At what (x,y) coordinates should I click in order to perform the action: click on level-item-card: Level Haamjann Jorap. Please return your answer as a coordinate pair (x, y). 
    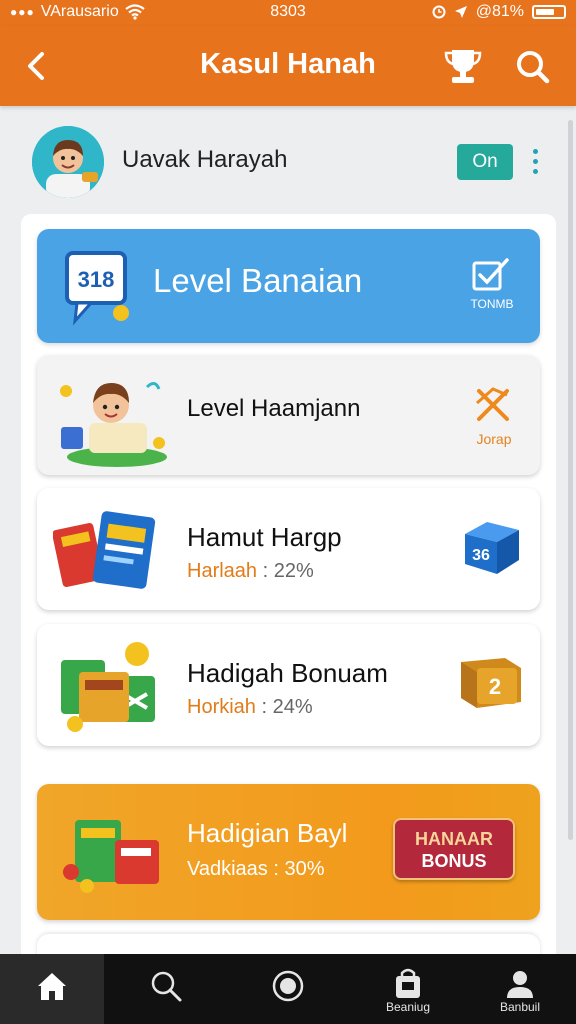
    Looking at the image, I should click on (288, 415).